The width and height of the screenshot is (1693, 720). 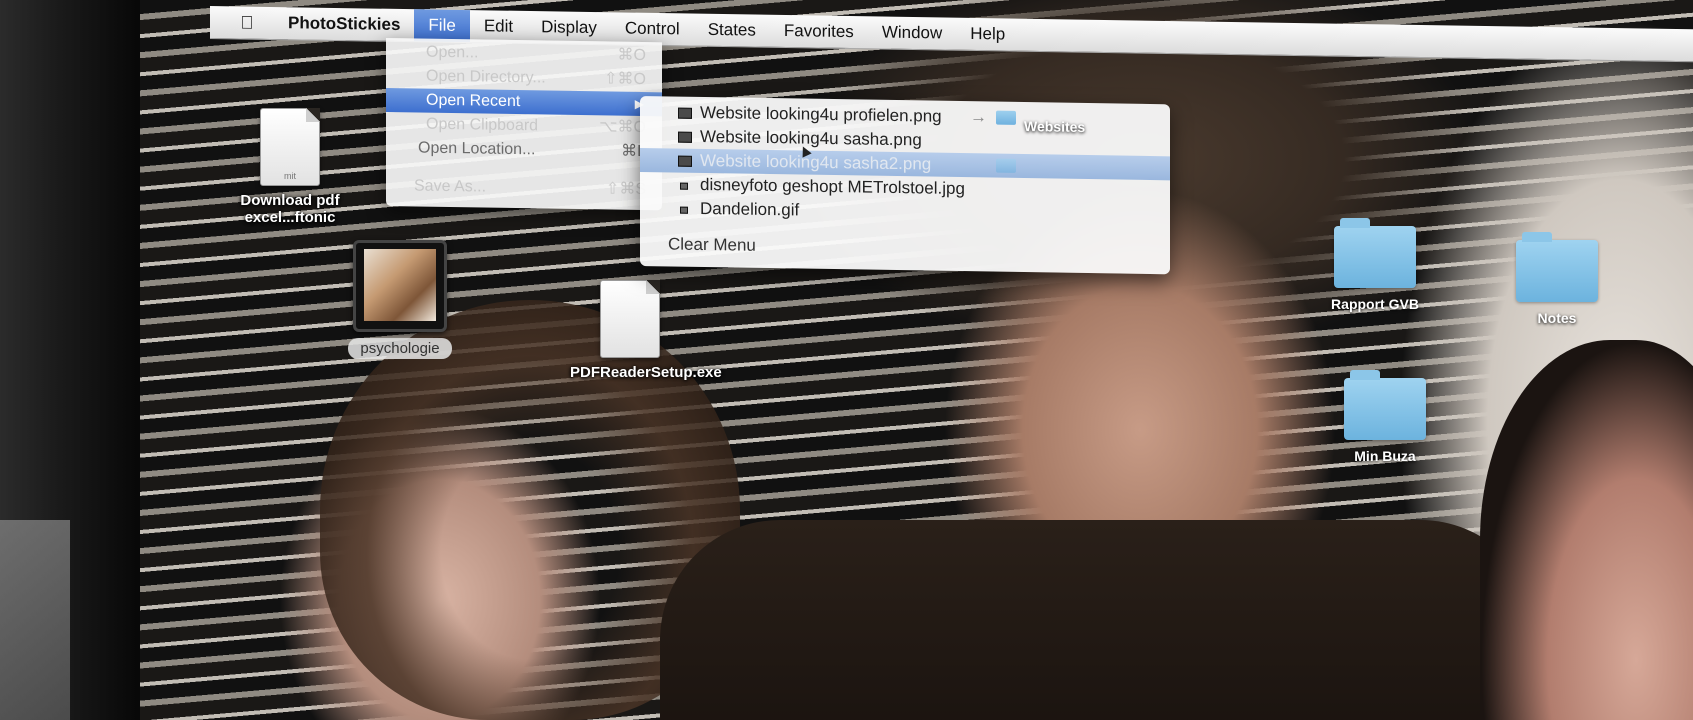 What do you see at coordinates (819, 32) in the screenshot?
I see `menu-favorites: Favorites` at bounding box center [819, 32].